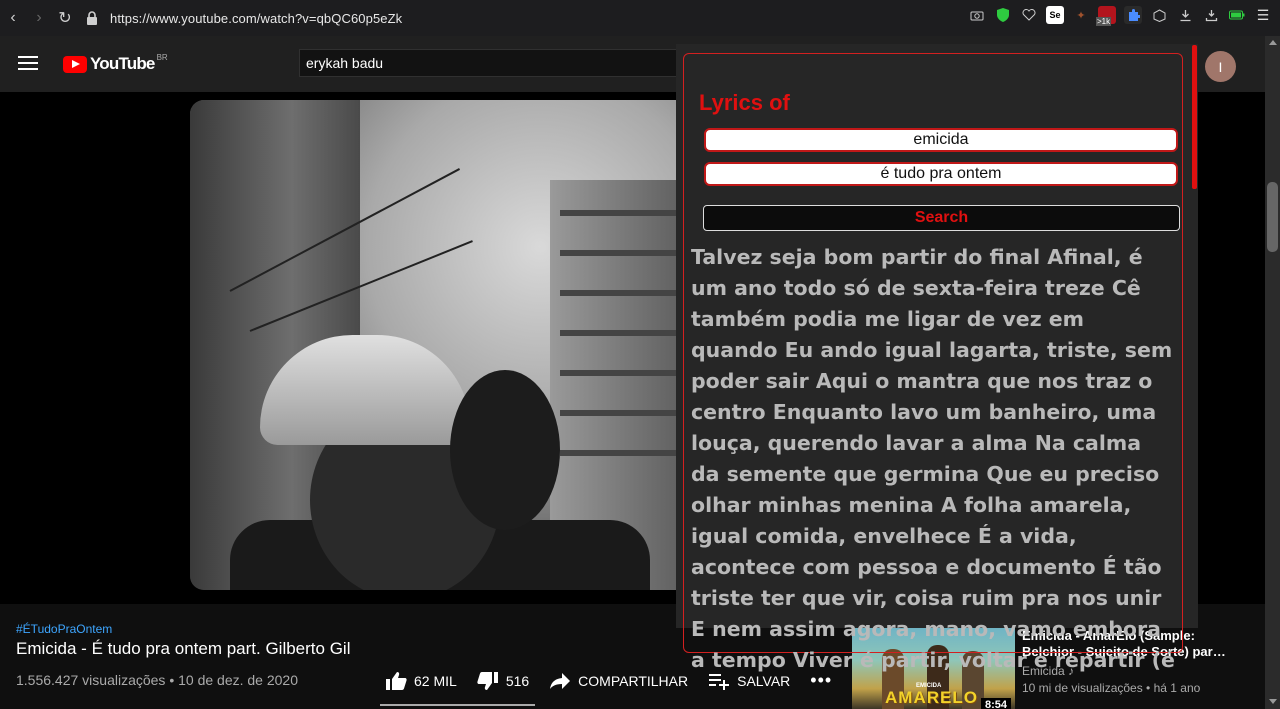 Image resolution: width=1280 pixels, height=709 pixels. I want to click on download-icon, so click(1185, 15).